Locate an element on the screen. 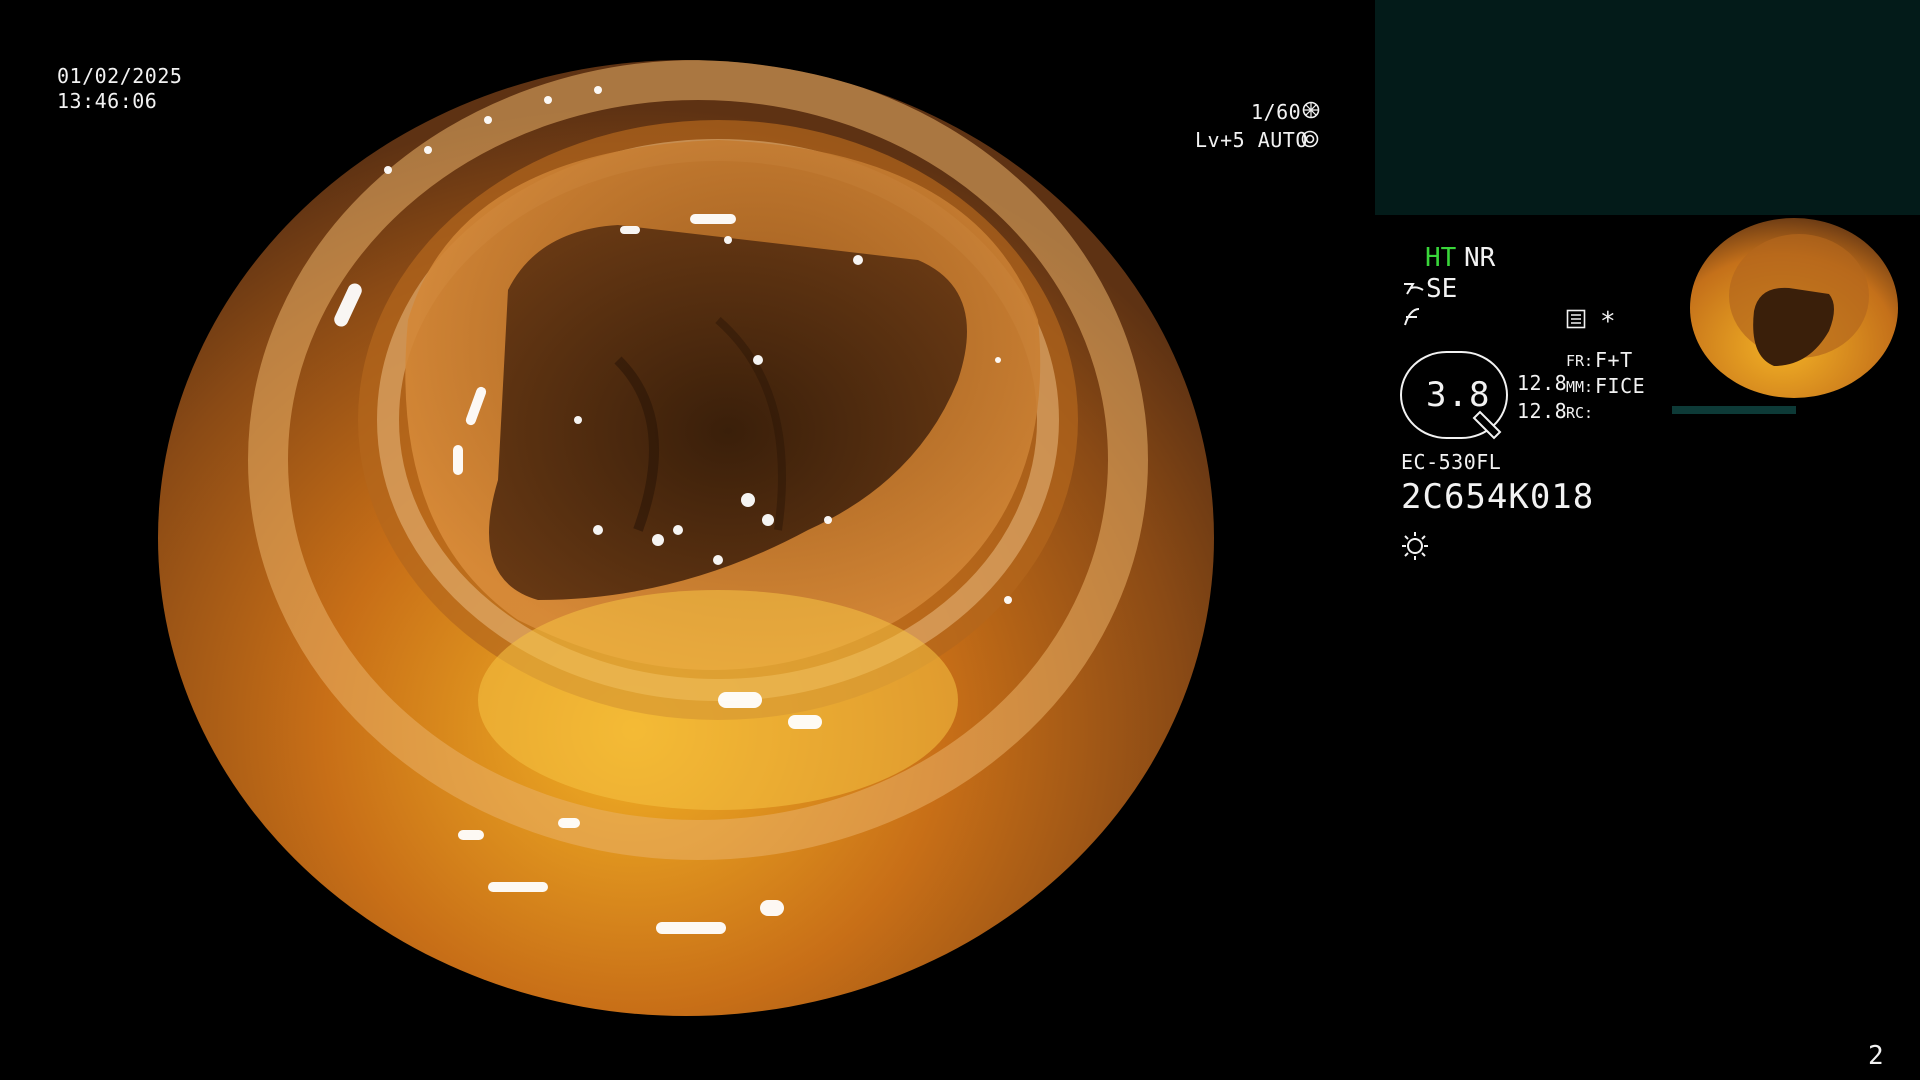 The width and height of the screenshot is (1920, 1080). zoom-readout-bottom: 12.8 is located at coordinates (1542, 411).